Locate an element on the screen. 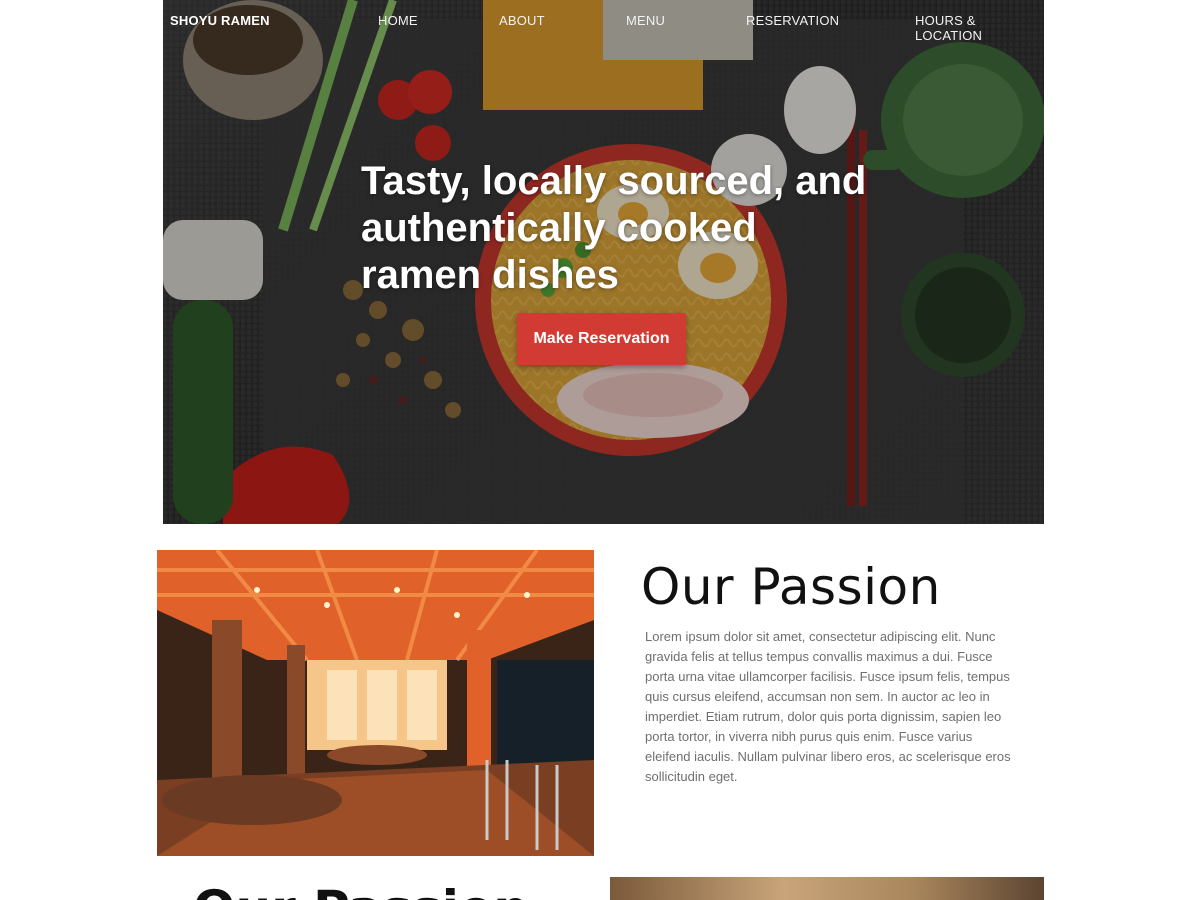 The height and width of the screenshot is (900, 1200). next-section-title: Our Passion is located at coordinates (361, 890).